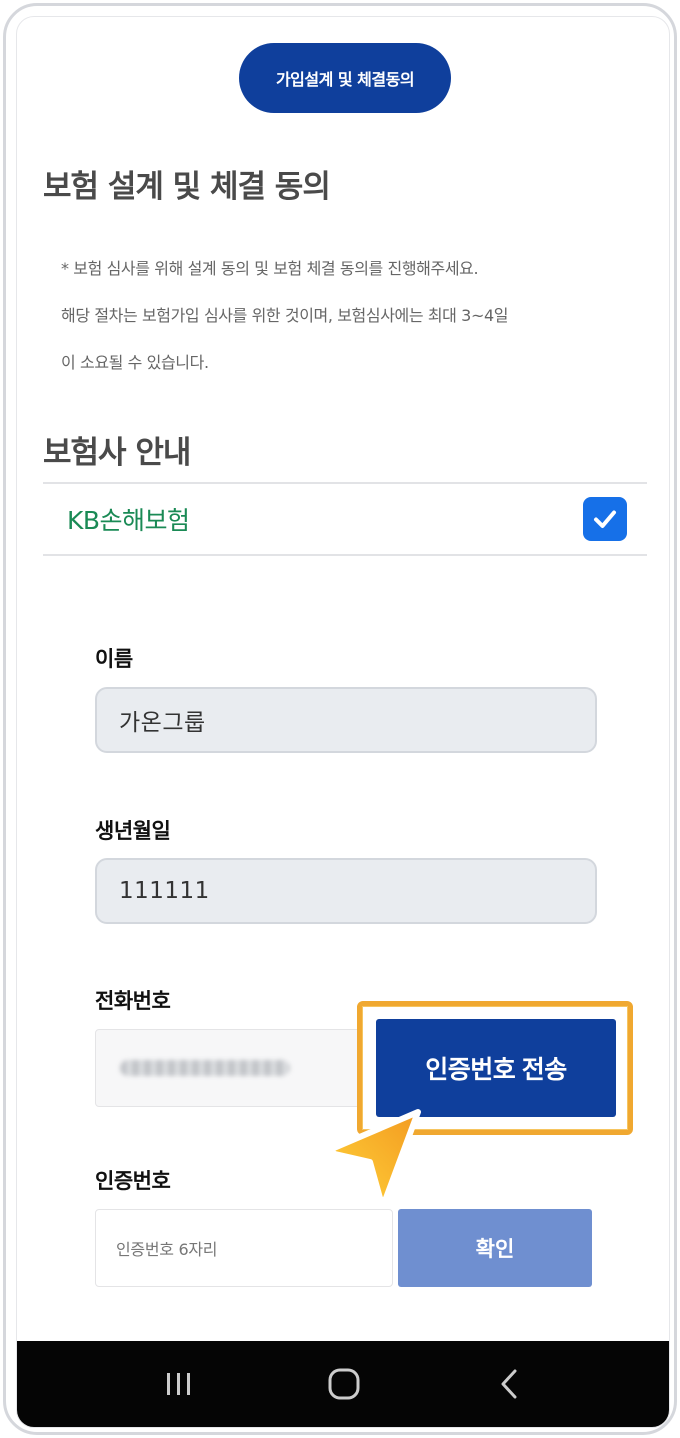 This screenshot has height=1438, width=680. Describe the element at coordinates (162, 723) in the screenshot. I see `name-value: 가온그룹` at that location.